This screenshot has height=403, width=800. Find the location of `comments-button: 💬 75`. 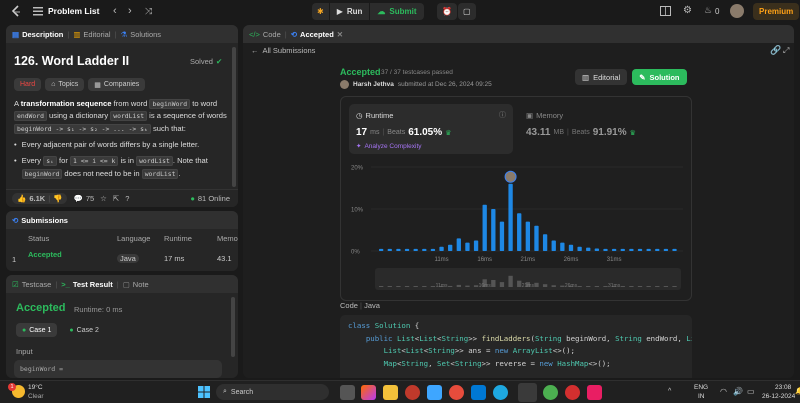

comments-button: 💬 75 is located at coordinates (83, 198).